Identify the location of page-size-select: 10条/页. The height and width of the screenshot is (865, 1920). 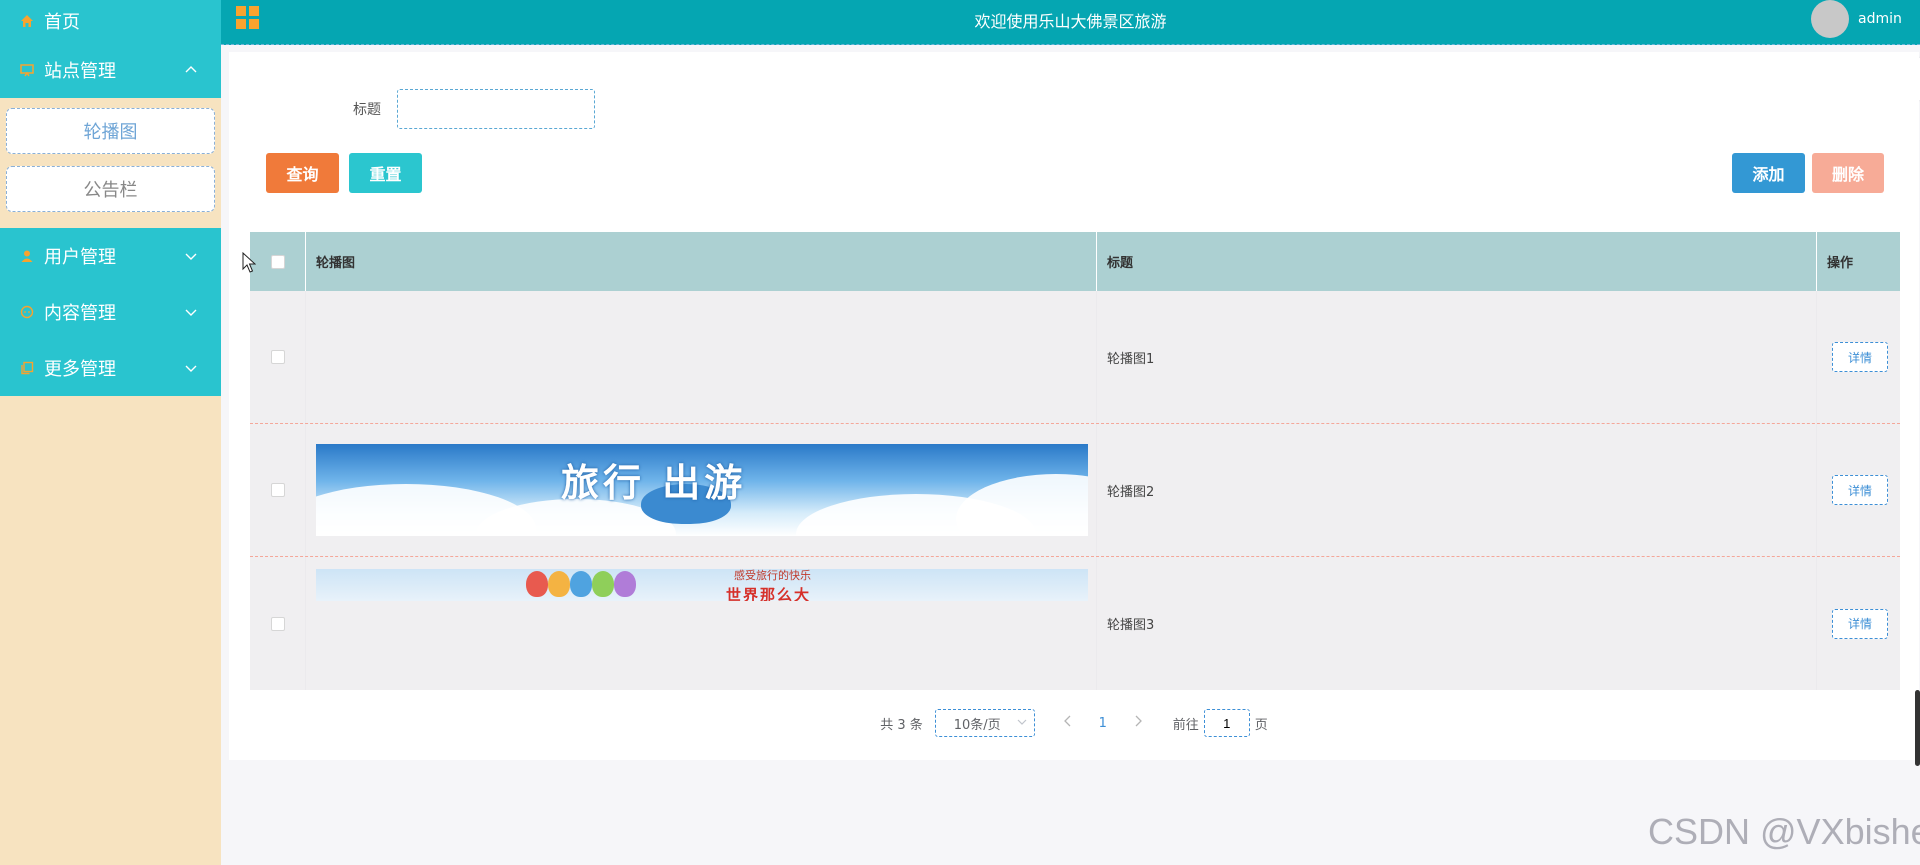
(984, 723).